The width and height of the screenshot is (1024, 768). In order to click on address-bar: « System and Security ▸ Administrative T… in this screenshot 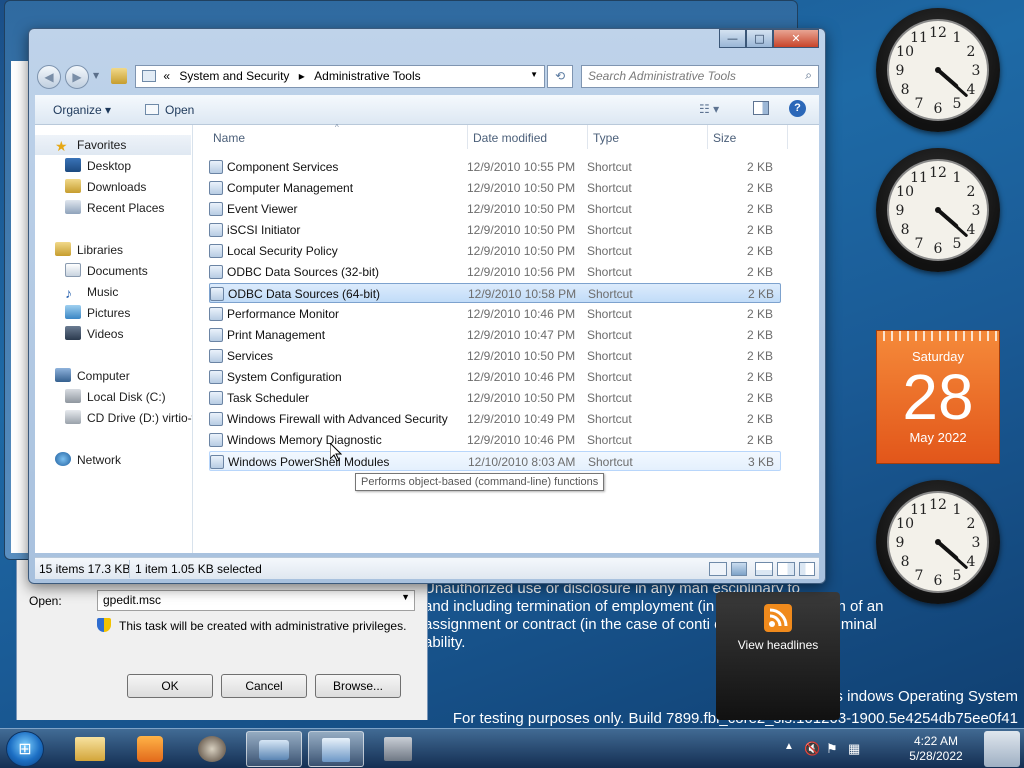, I will do `click(340, 76)`.